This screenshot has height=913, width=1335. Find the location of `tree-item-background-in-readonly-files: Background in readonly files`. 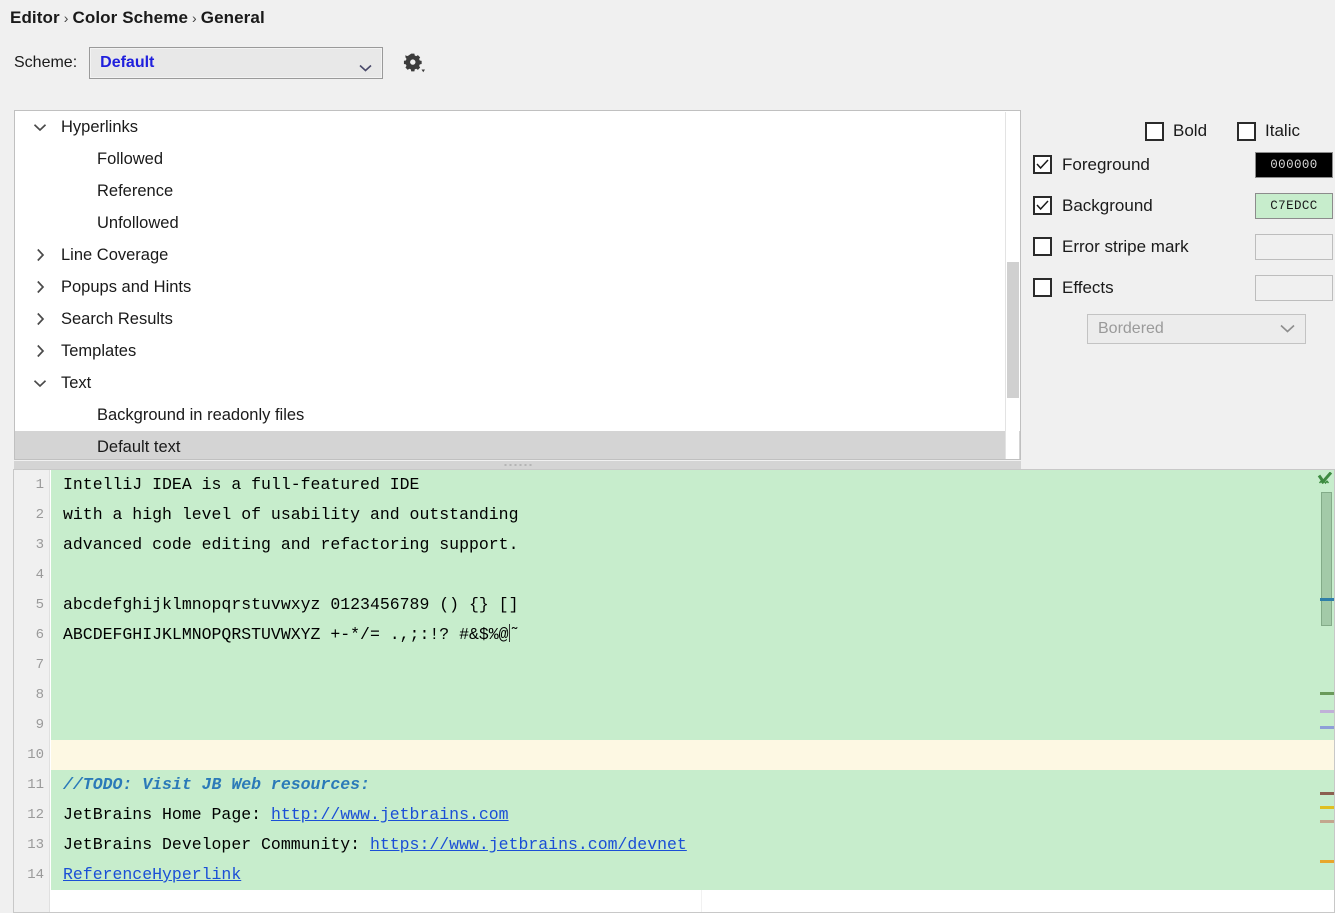

tree-item-background-in-readonly-files: Background in readonly files is located at coordinates (517, 415).